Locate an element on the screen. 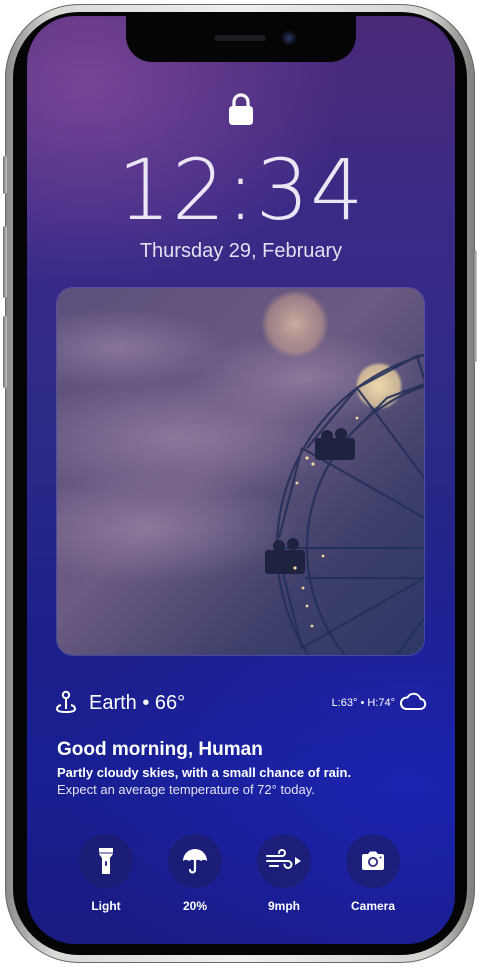 The height and width of the screenshot is (968, 482). flashlight-icon is located at coordinates (106, 861).